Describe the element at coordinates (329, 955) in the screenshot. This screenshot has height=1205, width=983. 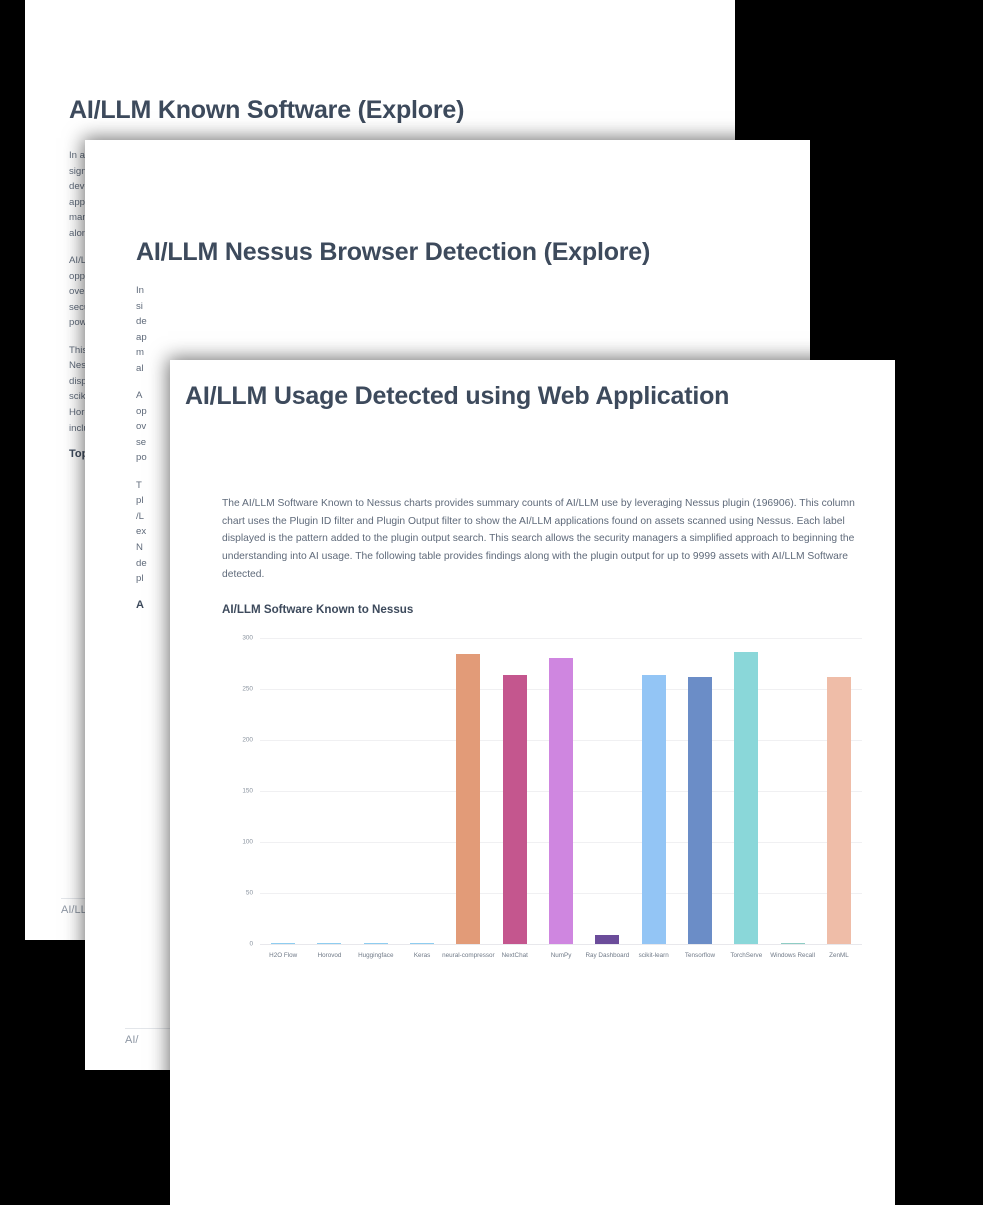
I see `x-axis-tick-label: Horovod` at that location.